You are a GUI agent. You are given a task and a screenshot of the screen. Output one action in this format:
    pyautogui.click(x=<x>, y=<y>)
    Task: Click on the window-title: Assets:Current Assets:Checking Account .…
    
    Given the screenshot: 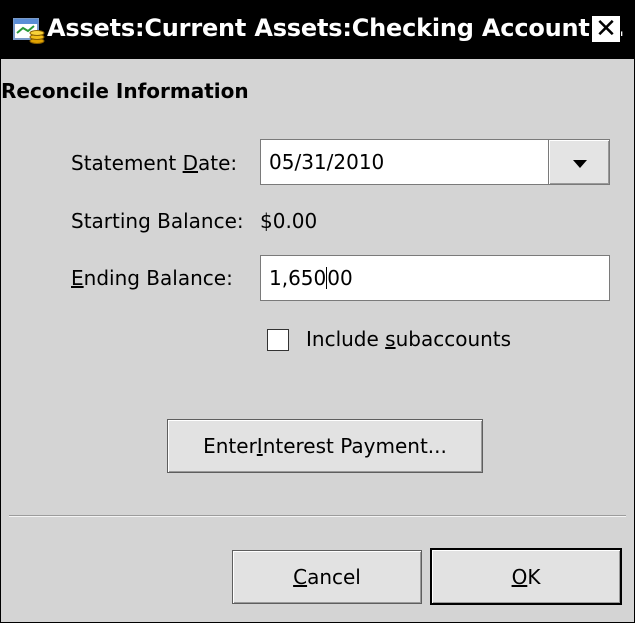 What is the action you would take?
    pyautogui.click(x=336, y=28)
    